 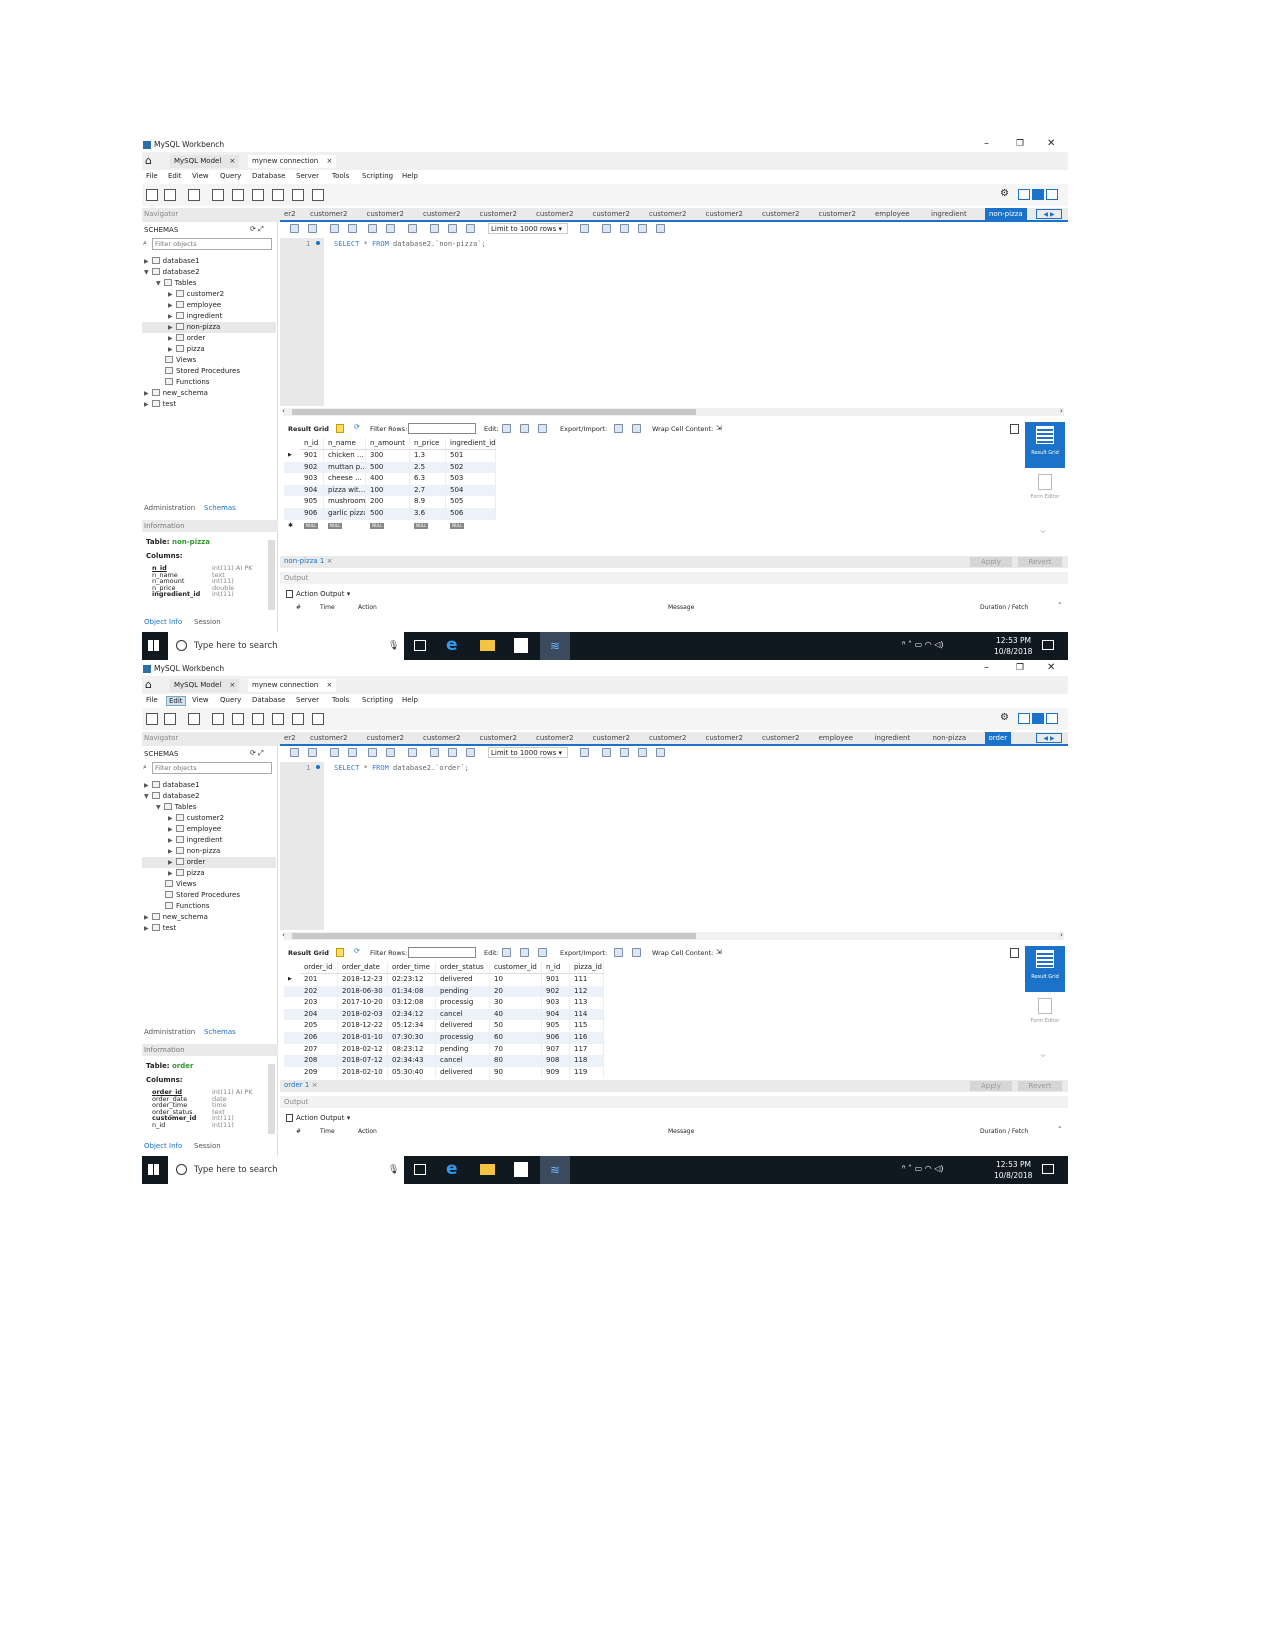 What do you see at coordinates (169, 508) in the screenshot?
I see `administration-tab: Administration` at bounding box center [169, 508].